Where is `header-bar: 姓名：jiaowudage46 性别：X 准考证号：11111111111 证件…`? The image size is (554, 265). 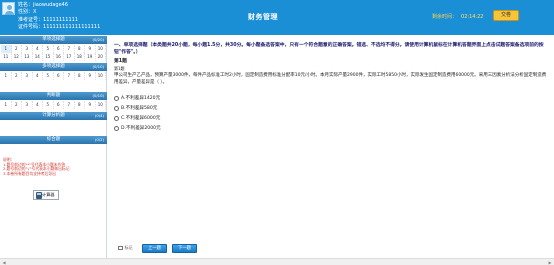 header-bar: 姓名：jiaowudage46 性别：X 准考证号：11111111111 证件… is located at coordinates (277, 17).